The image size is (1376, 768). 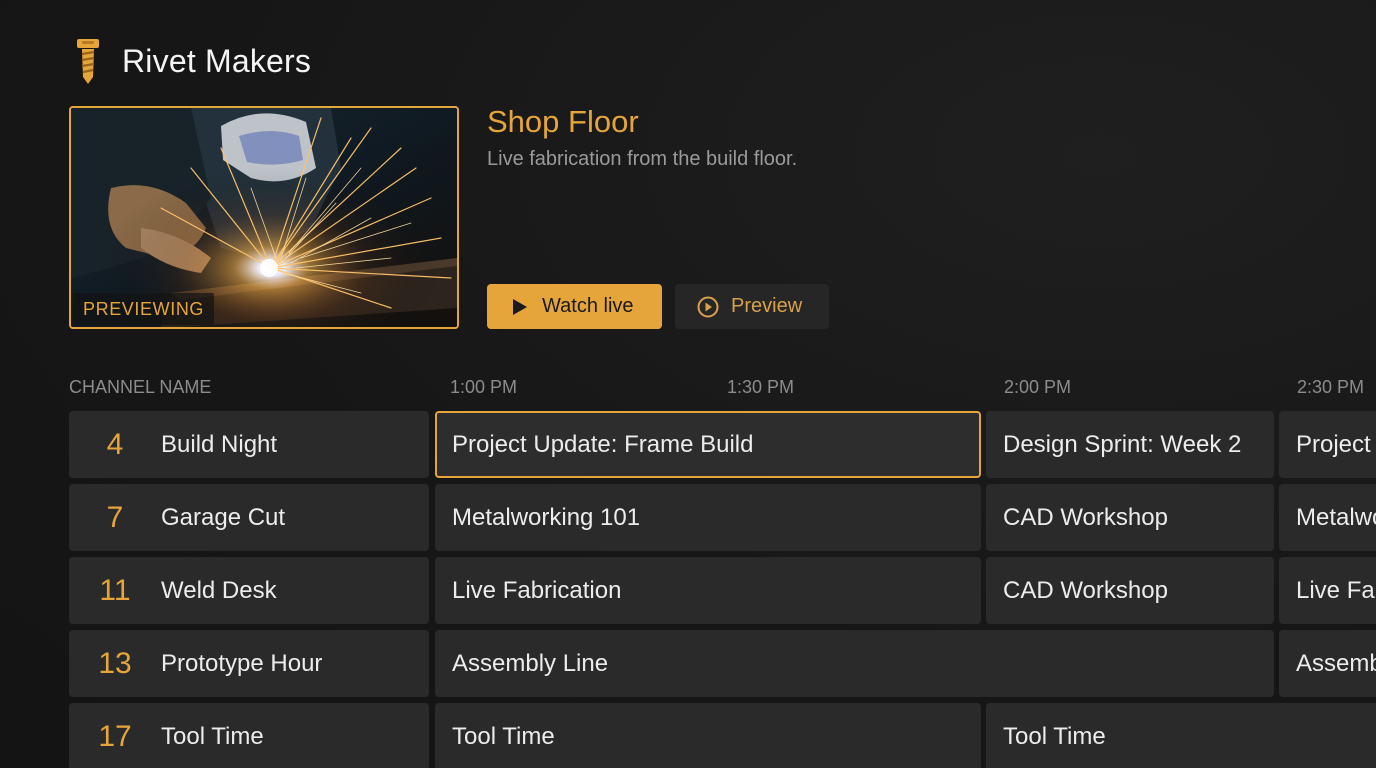 I want to click on channel-row-header: 7 Garage Cut, so click(x=249, y=517).